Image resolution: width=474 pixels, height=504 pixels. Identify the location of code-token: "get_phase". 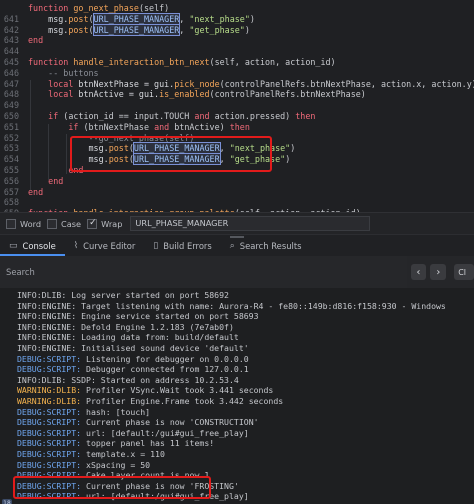
(217, 29).